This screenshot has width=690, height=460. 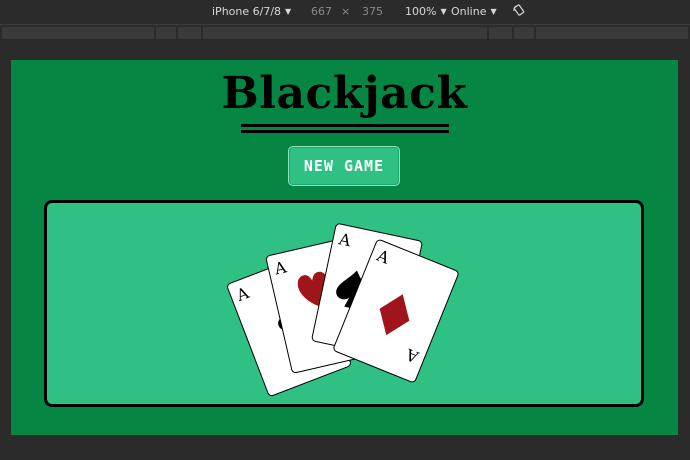 I want to click on rotate-icon, so click(x=519, y=10).